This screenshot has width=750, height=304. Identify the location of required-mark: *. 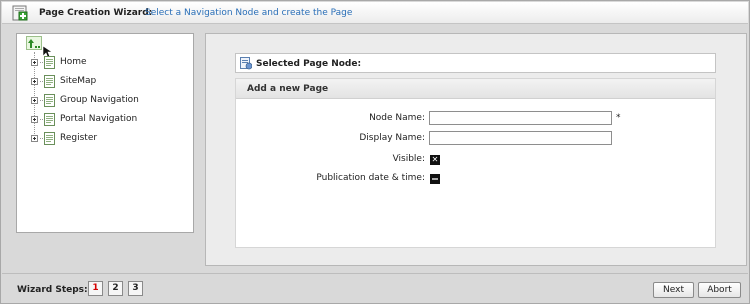
(618, 118).